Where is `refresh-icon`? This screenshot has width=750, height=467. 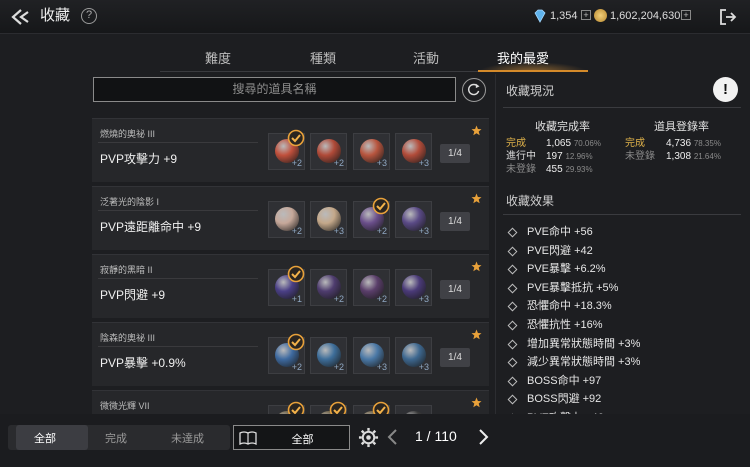
refresh-icon is located at coordinates (474, 90).